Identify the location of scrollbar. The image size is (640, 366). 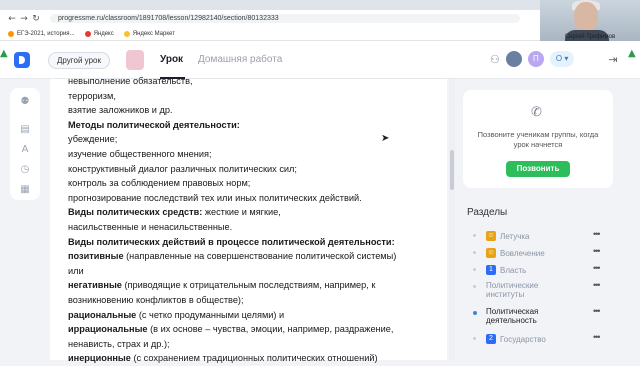
(452, 219).